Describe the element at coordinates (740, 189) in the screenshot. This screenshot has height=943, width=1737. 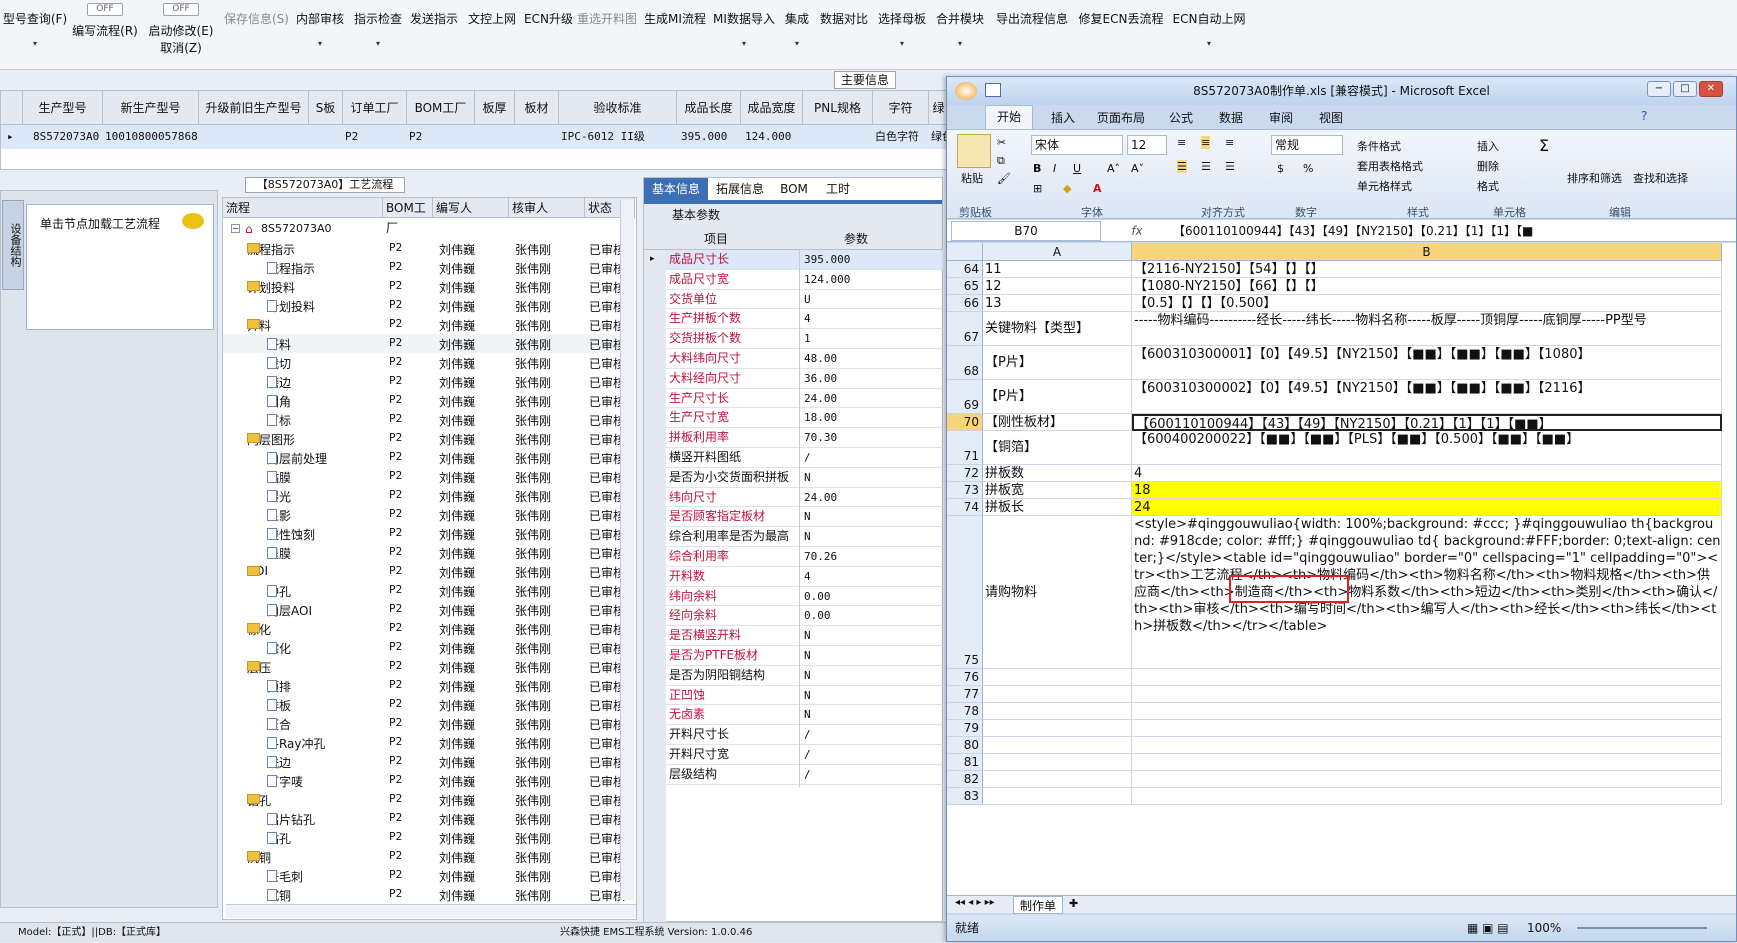
I see `tab-extended-info: 拓展信息` at that location.